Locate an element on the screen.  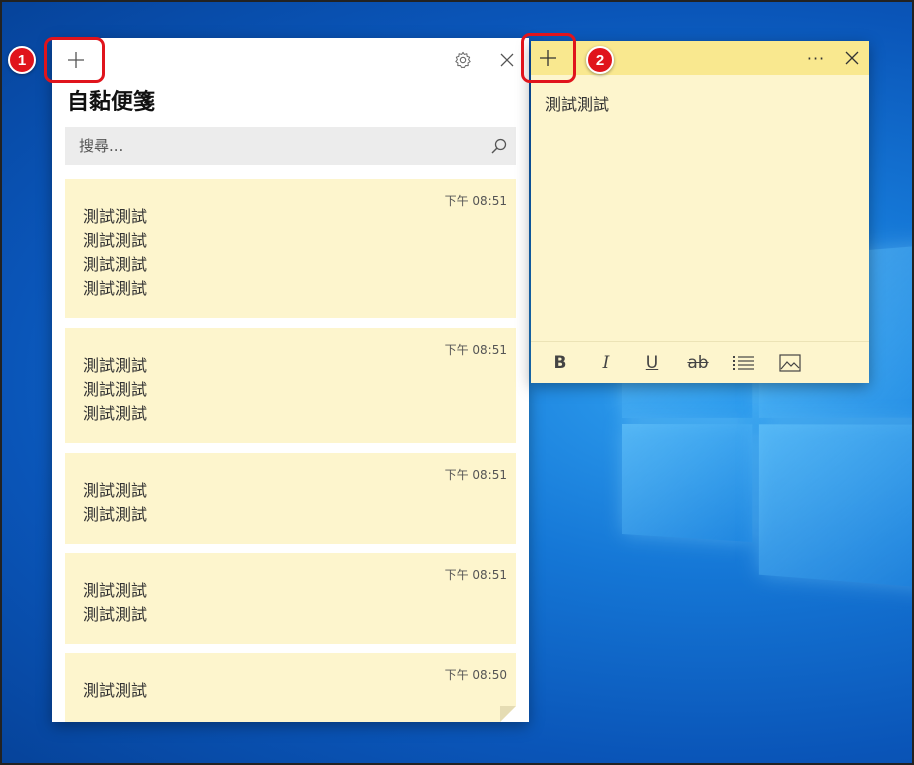
formatting-toolbar: B I U ab is located at coordinates (700, 362).